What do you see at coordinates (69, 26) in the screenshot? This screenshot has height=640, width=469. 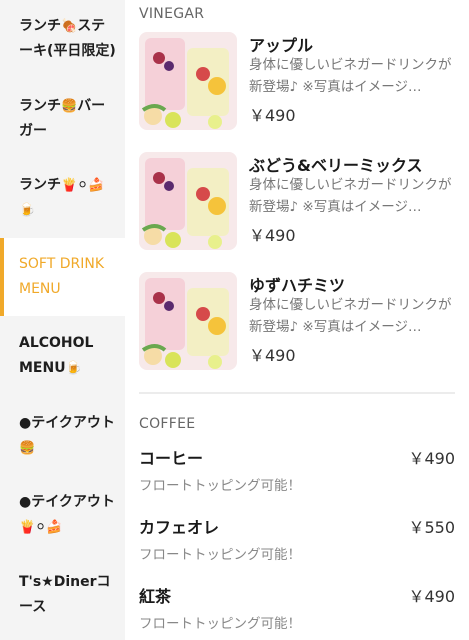 I see `steak-icon: 🍖` at bounding box center [69, 26].